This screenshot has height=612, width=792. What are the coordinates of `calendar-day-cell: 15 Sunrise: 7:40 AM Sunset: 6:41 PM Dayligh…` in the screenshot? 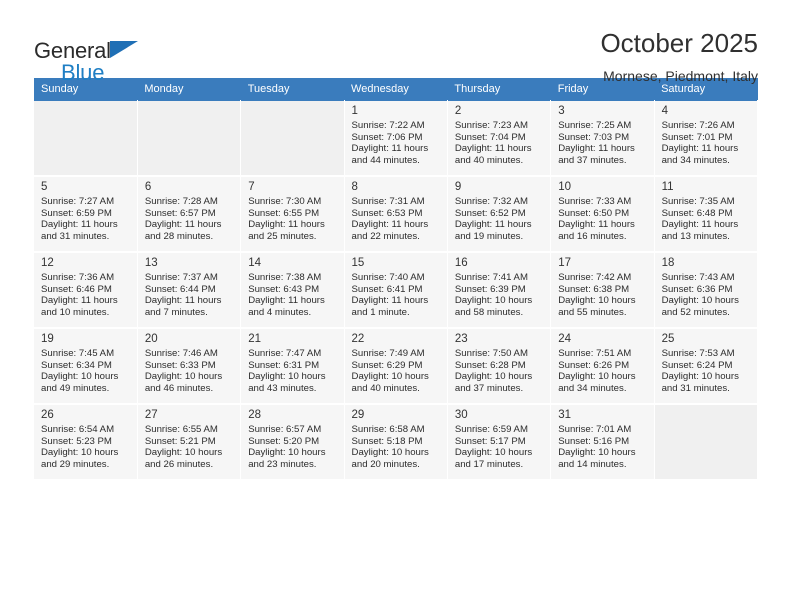 It's located at (396, 290).